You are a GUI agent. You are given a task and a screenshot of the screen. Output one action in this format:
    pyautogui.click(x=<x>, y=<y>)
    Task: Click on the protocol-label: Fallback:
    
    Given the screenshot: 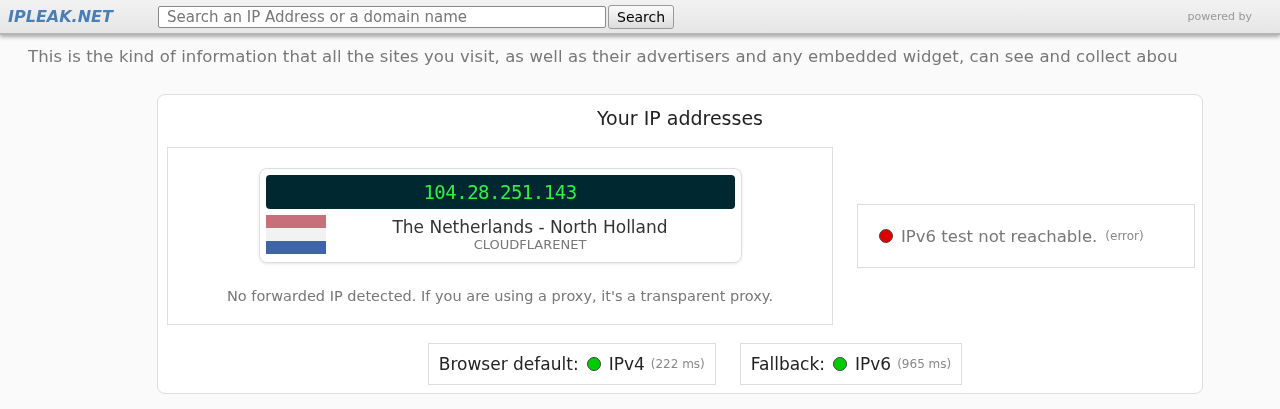 What is the action you would take?
    pyautogui.click(x=788, y=364)
    